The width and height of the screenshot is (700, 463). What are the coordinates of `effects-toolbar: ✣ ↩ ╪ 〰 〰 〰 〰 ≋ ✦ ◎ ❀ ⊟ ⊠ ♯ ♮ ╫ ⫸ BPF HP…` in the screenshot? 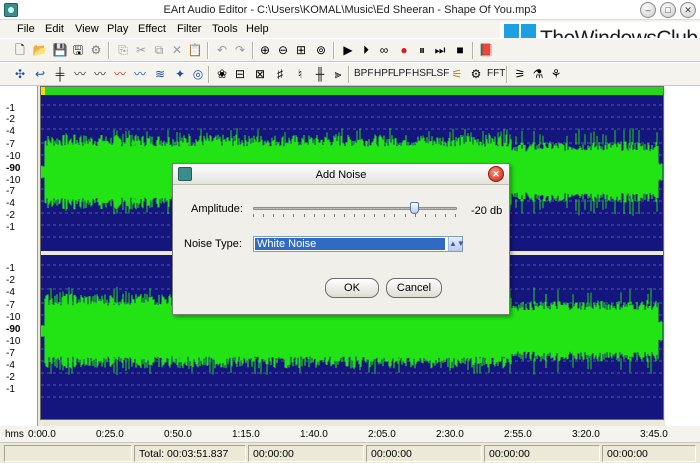 It's located at (350, 74).